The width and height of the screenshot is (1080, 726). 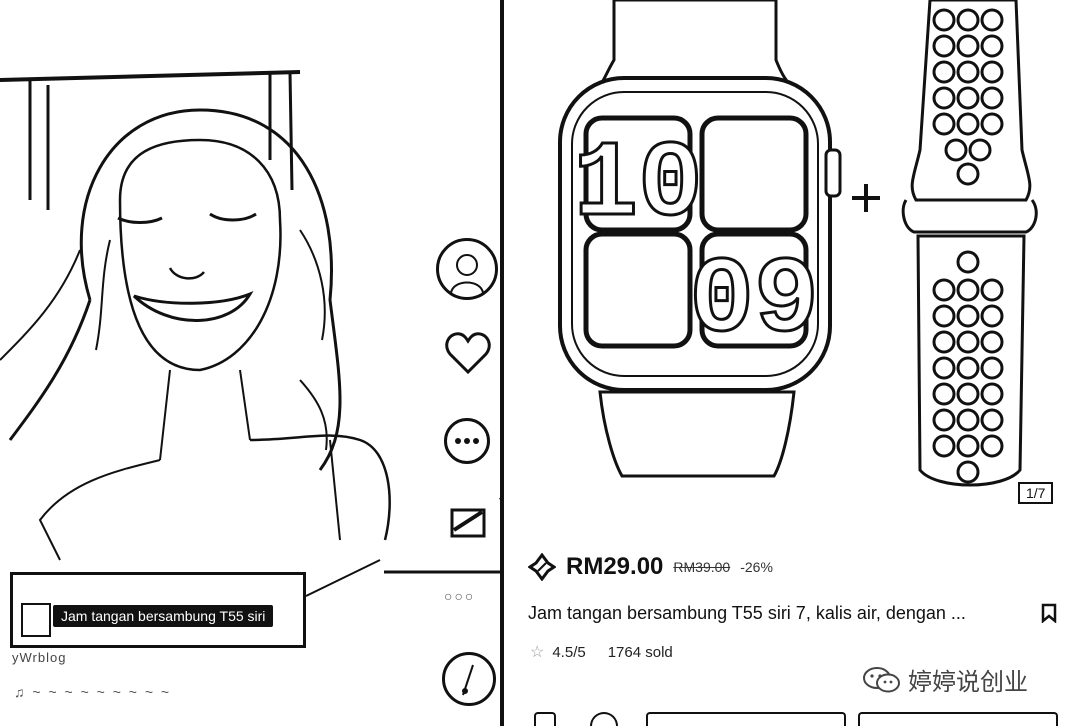 What do you see at coordinates (459, 596) in the screenshot?
I see `more-dots: ○○○` at bounding box center [459, 596].